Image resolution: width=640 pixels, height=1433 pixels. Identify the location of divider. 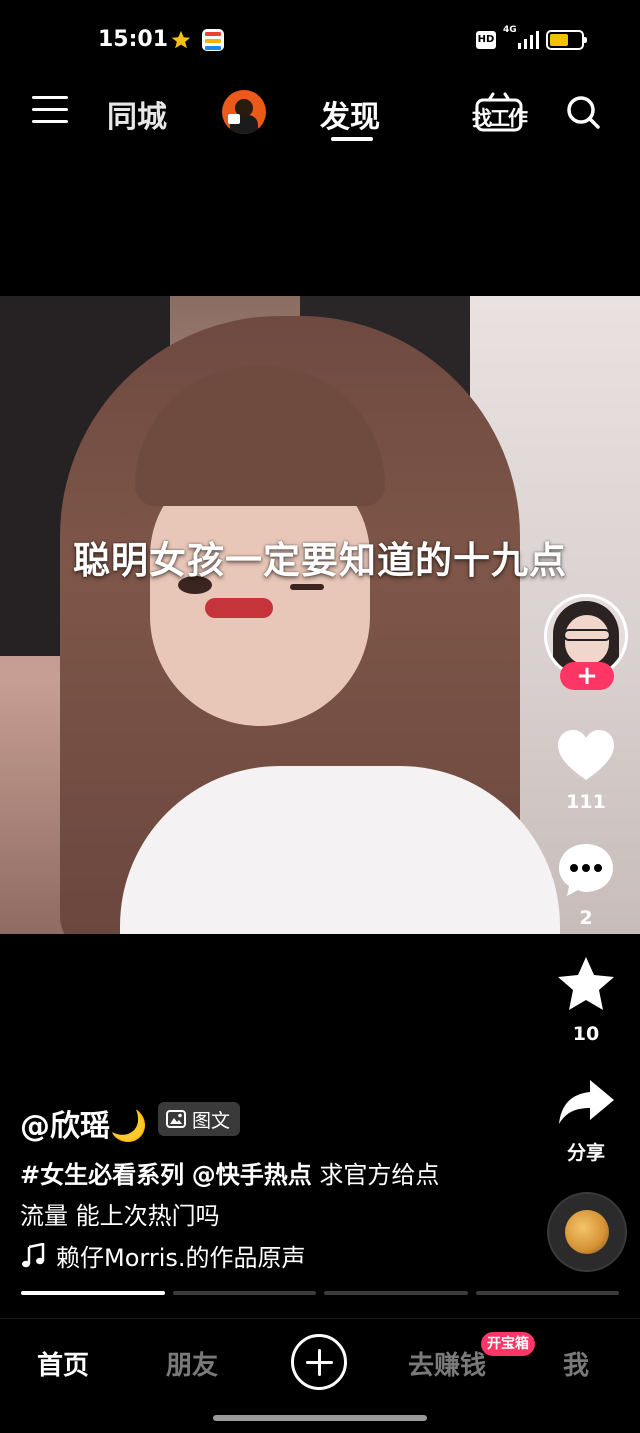
(320, 1318).